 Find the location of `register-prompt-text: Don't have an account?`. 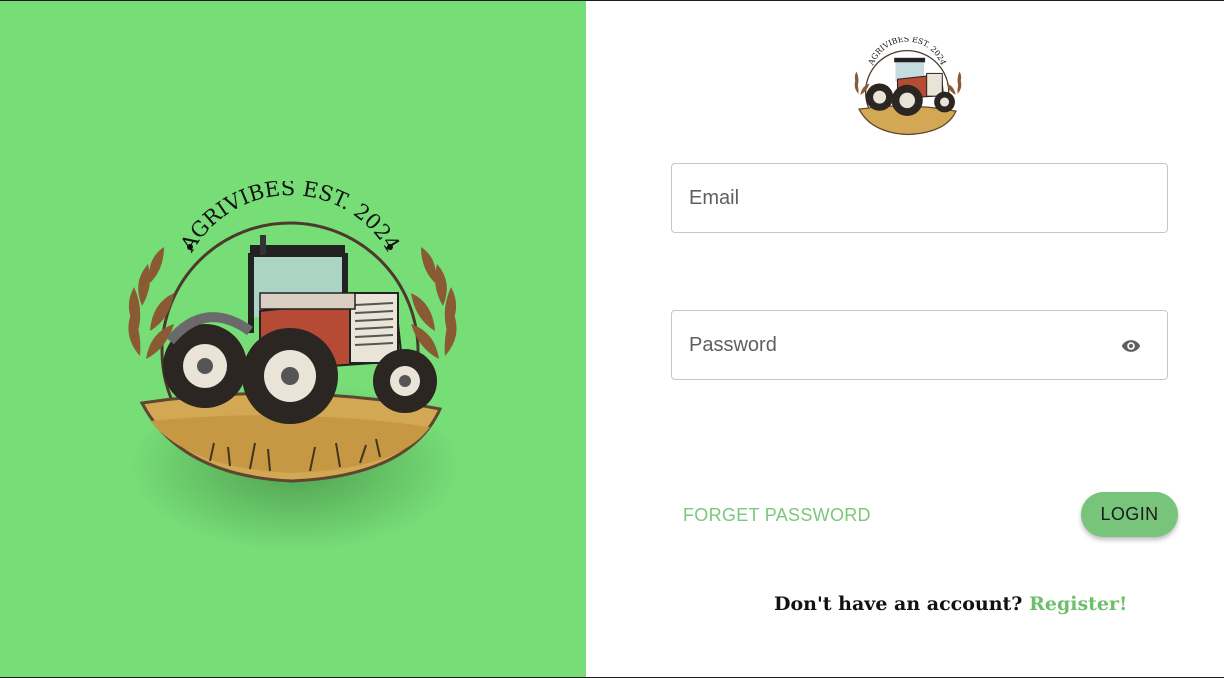

register-prompt-text: Don't have an account? is located at coordinates (898, 604).